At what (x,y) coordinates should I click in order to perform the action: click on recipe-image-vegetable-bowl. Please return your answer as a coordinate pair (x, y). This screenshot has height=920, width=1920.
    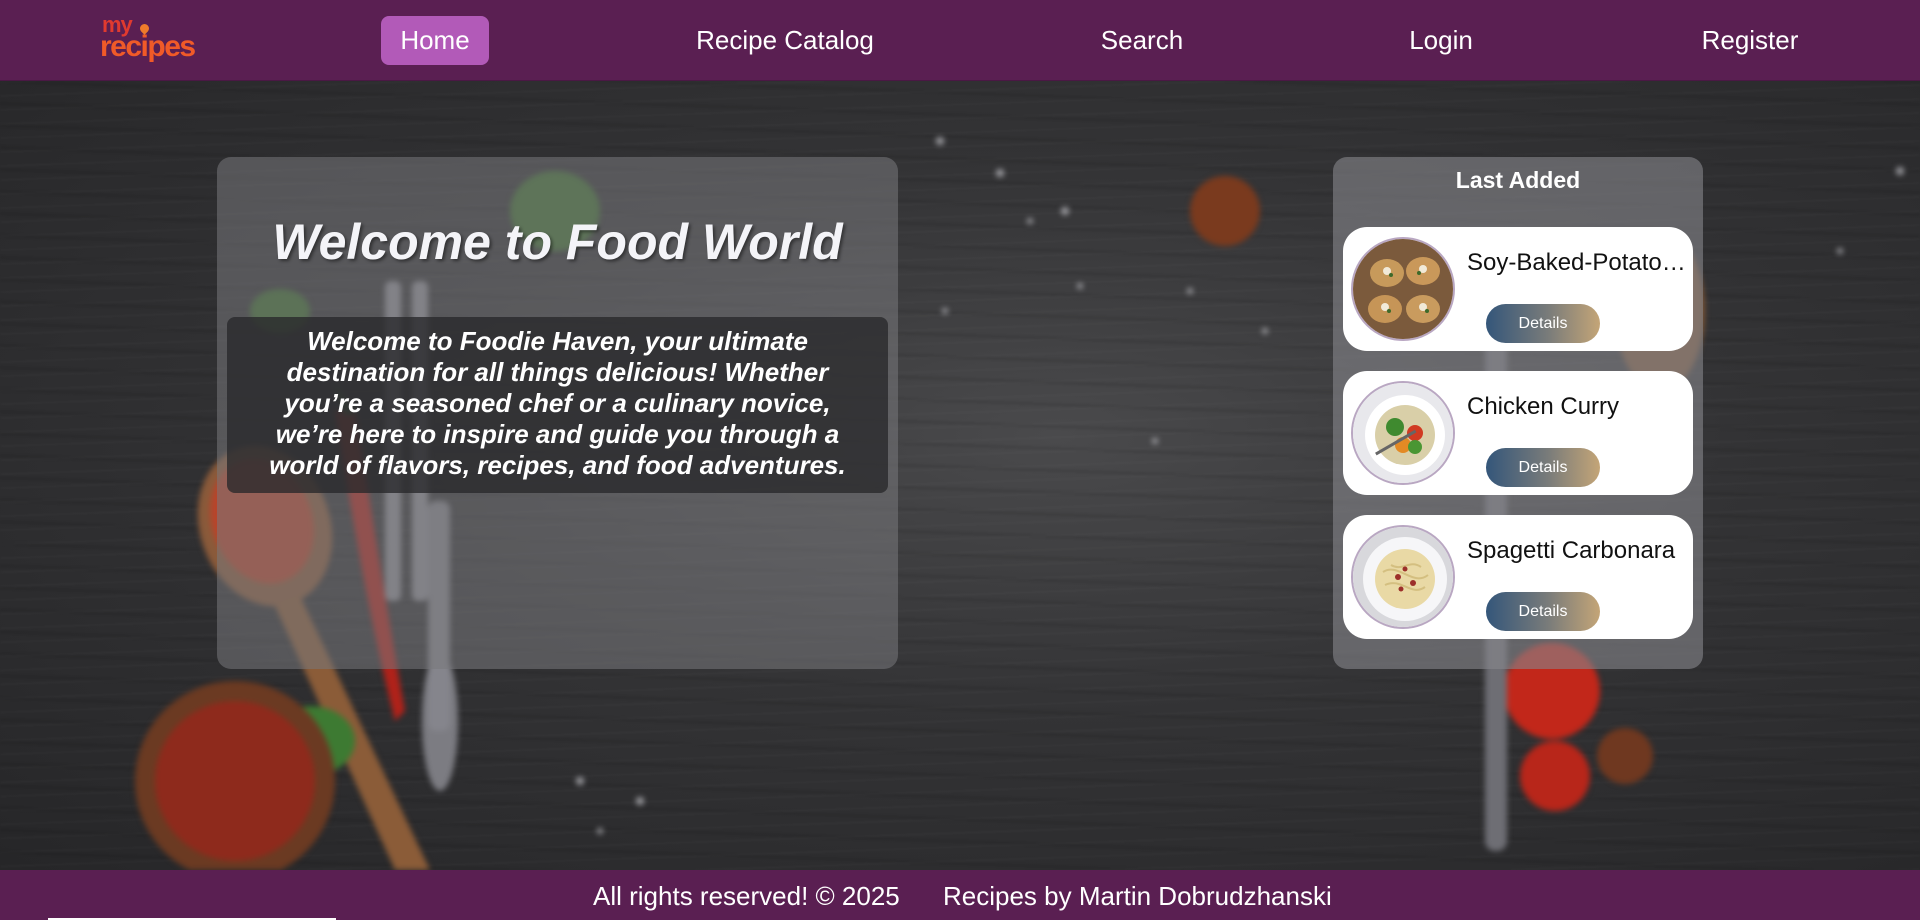
    Looking at the image, I should click on (1403, 433).